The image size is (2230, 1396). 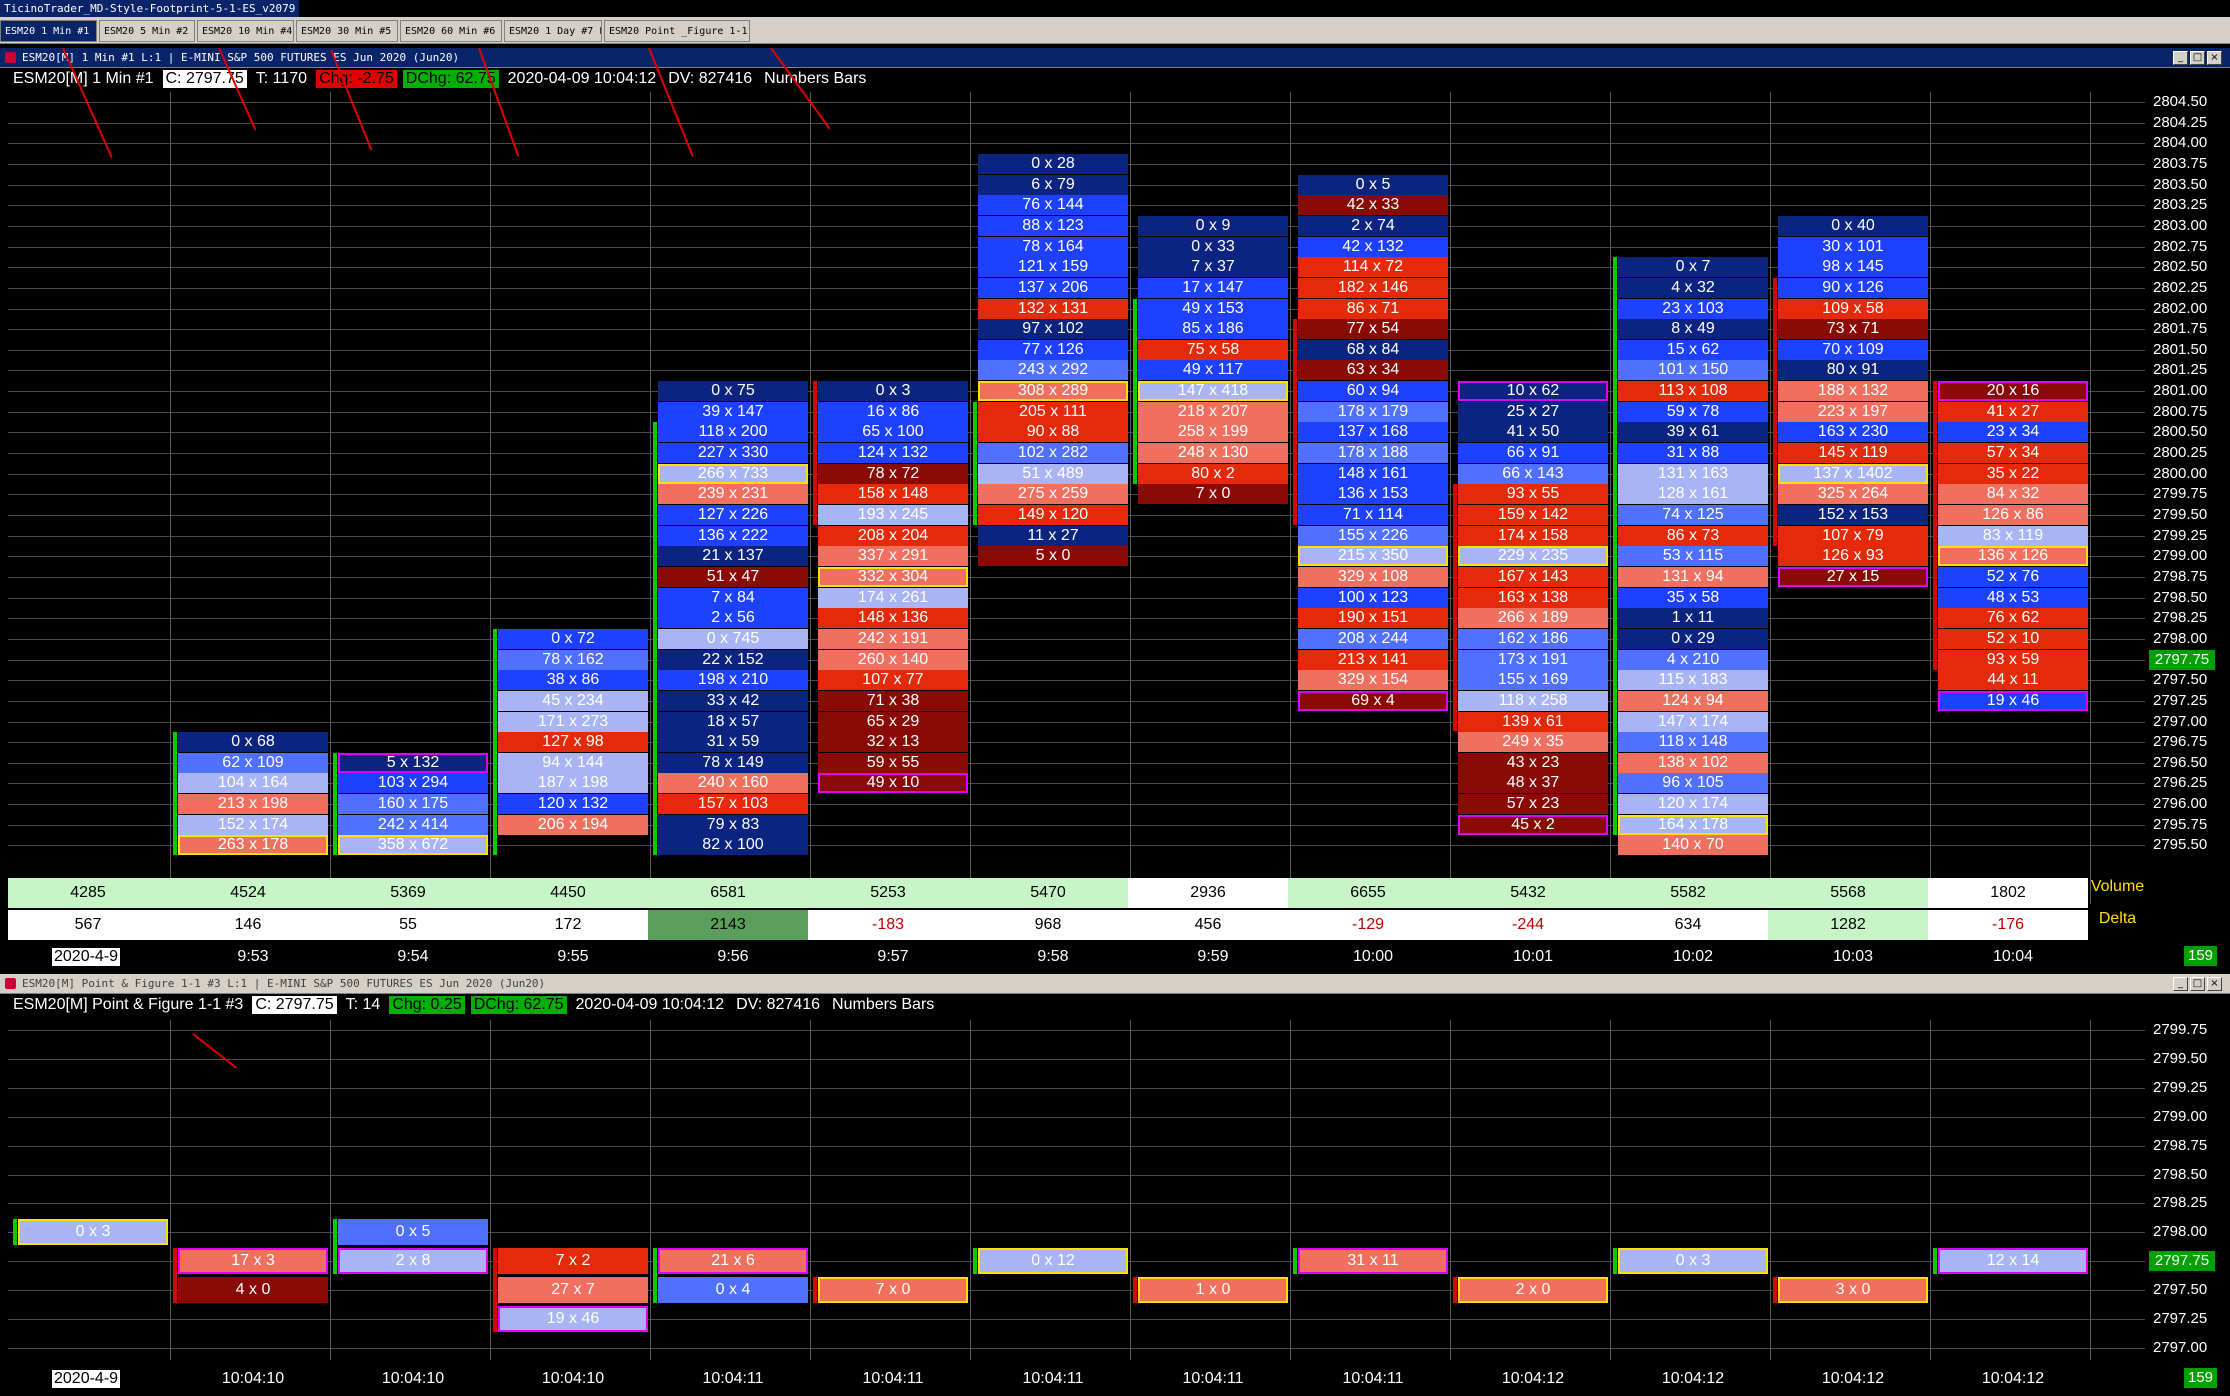 What do you see at coordinates (83, 78) in the screenshot?
I see `symbol-label: ESM20[M] 1 Min #1` at bounding box center [83, 78].